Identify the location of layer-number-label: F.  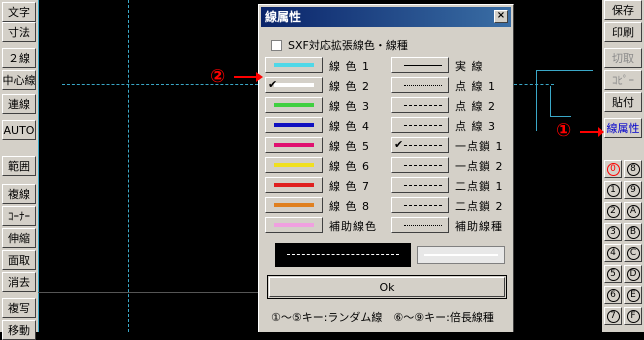
(633, 316).